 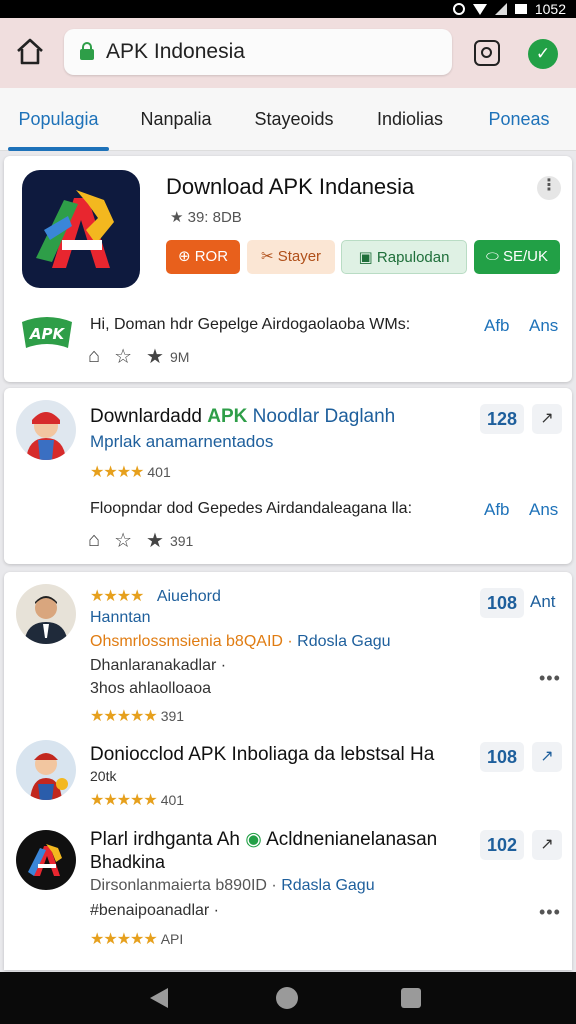 I want to click on star-rating: ★★★★★ API, so click(x=137, y=939).